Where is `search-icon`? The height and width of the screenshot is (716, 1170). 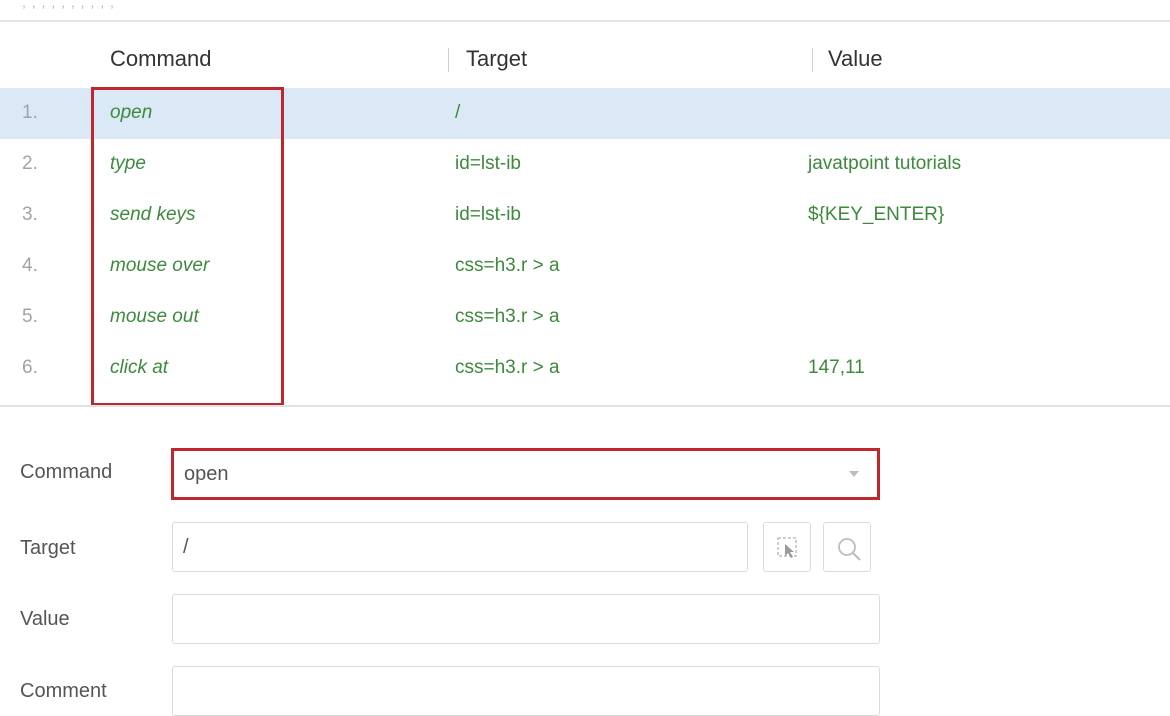
search-icon is located at coordinates (849, 549).